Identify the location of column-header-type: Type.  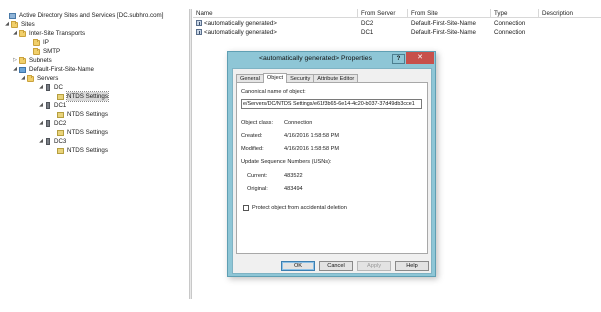
(515, 13).